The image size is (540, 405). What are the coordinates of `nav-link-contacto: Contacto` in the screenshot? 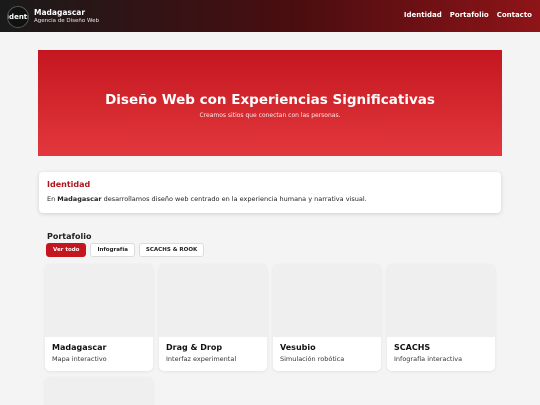 It's located at (514, 15).